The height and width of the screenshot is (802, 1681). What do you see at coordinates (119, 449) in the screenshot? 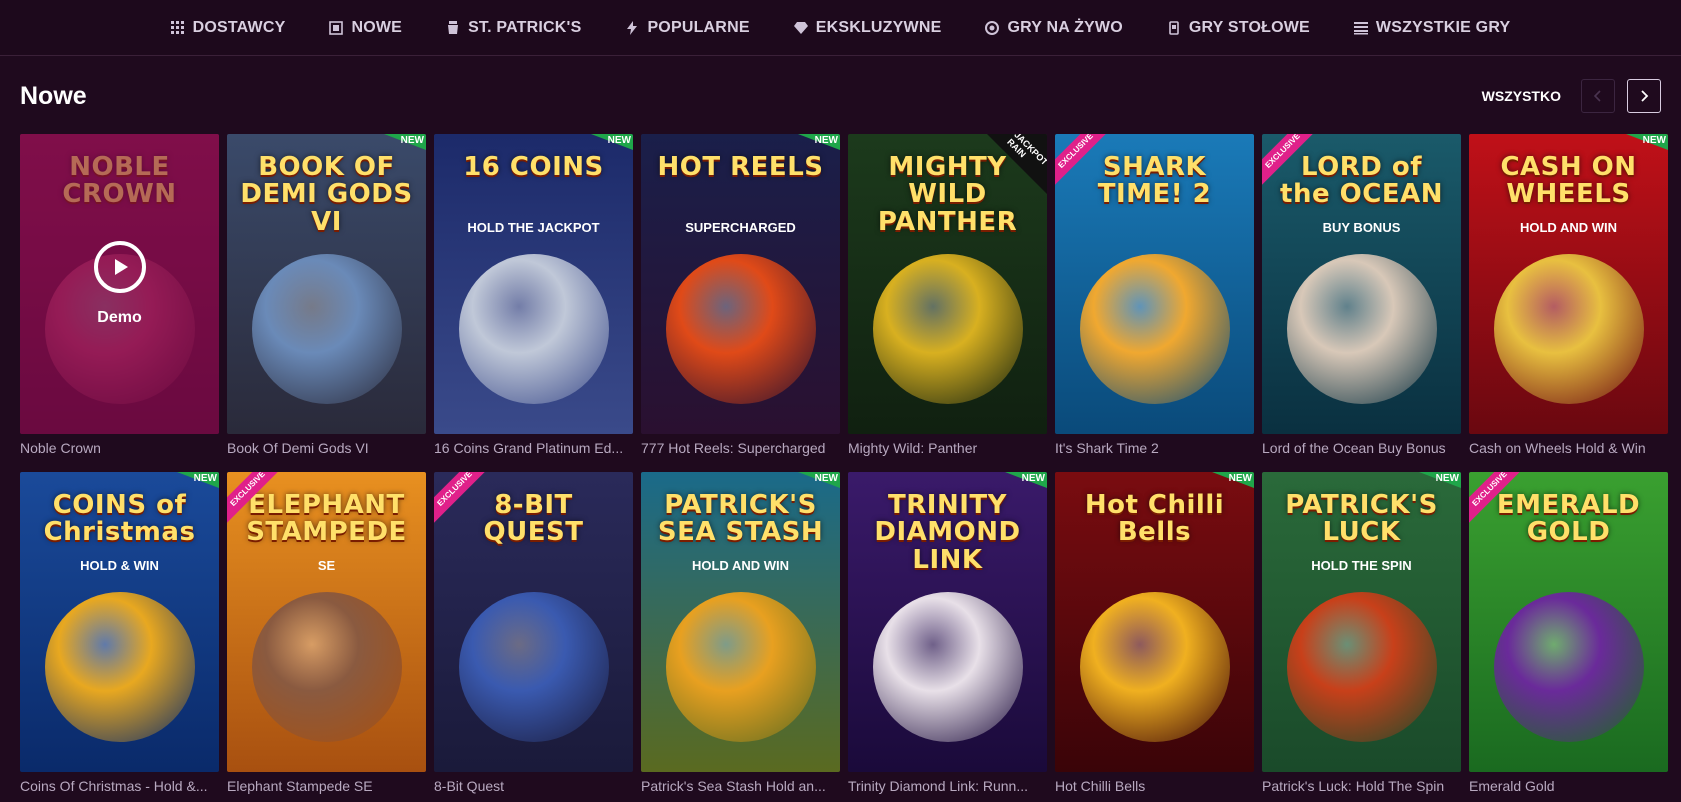
I see `game-name: Noble Crown` at bounding box center [119, 449].